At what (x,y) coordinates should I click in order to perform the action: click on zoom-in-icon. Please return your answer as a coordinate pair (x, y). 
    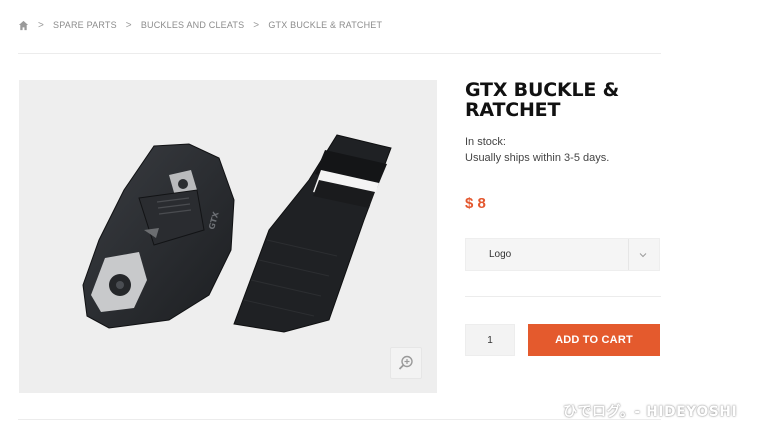
    Looking at the image, I should click on (405, 362).